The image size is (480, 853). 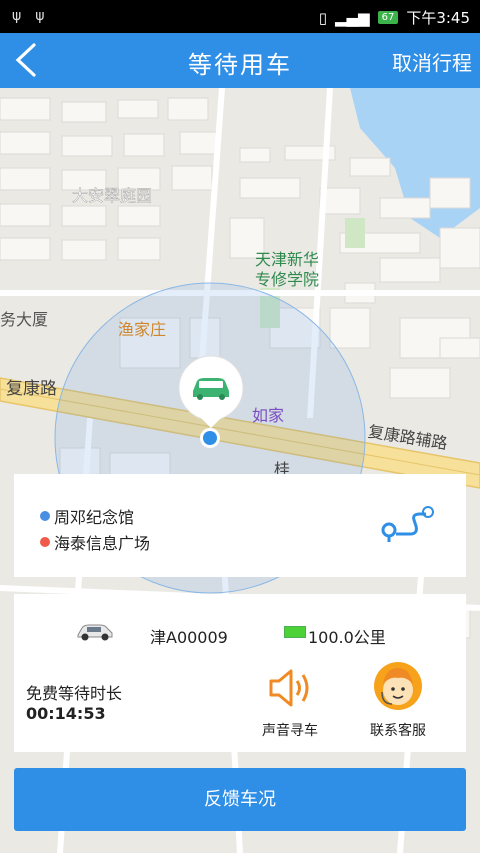 I want to click on sound-find-car-label: 声音寻车, so click(x=290, y=731).